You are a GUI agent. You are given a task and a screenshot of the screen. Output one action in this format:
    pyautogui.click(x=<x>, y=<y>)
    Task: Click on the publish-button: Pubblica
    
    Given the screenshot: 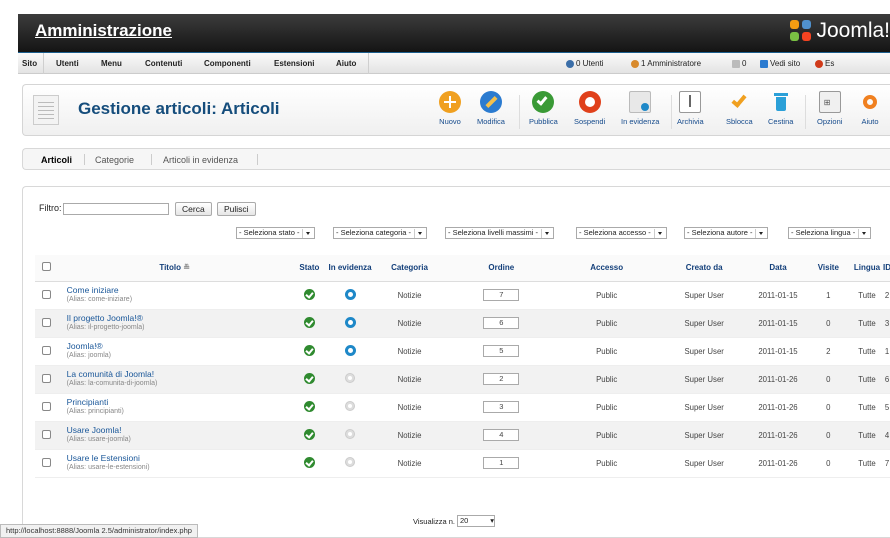 What is the action you would take?
    pyautogui.click(x=543, y=108)
    